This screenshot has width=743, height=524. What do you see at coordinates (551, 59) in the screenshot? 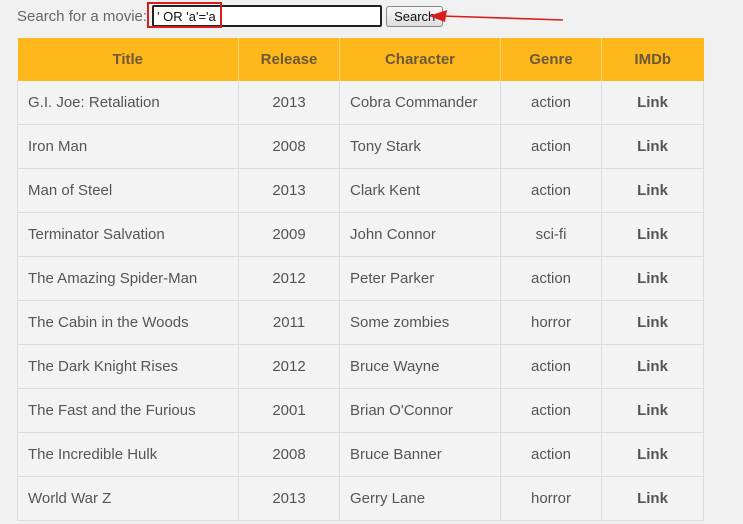
I see `header-genre: Genre` at bounding box center [551, 59].